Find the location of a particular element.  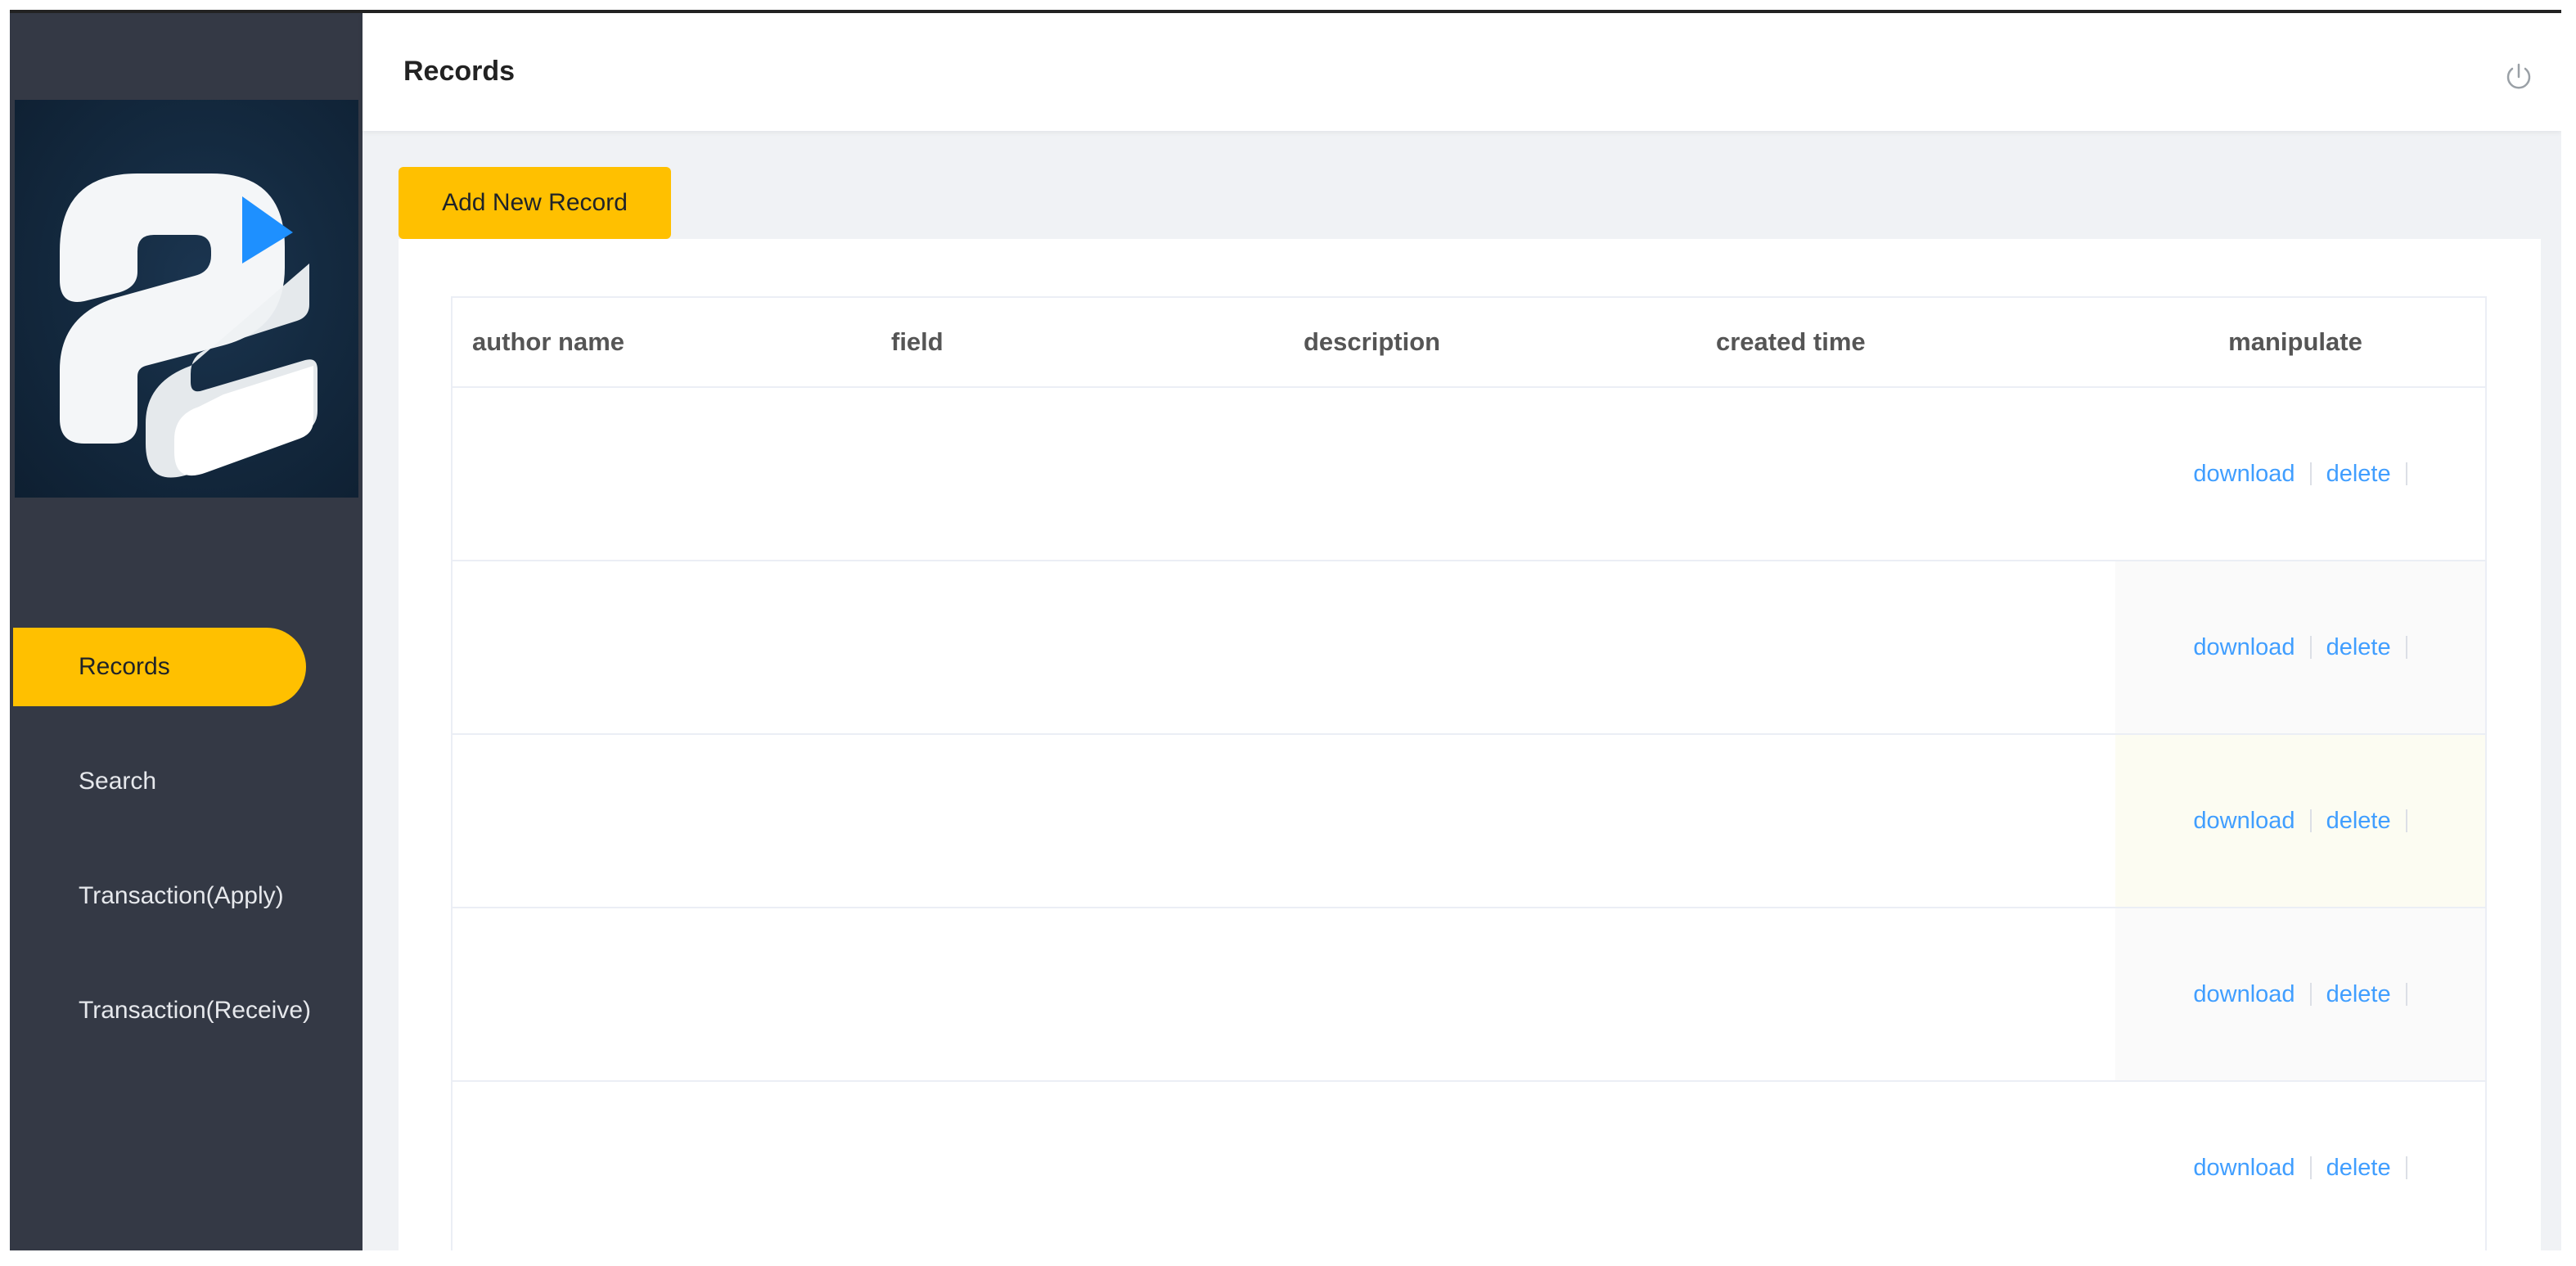

page-title: Records is located at coordinates (460, 71).